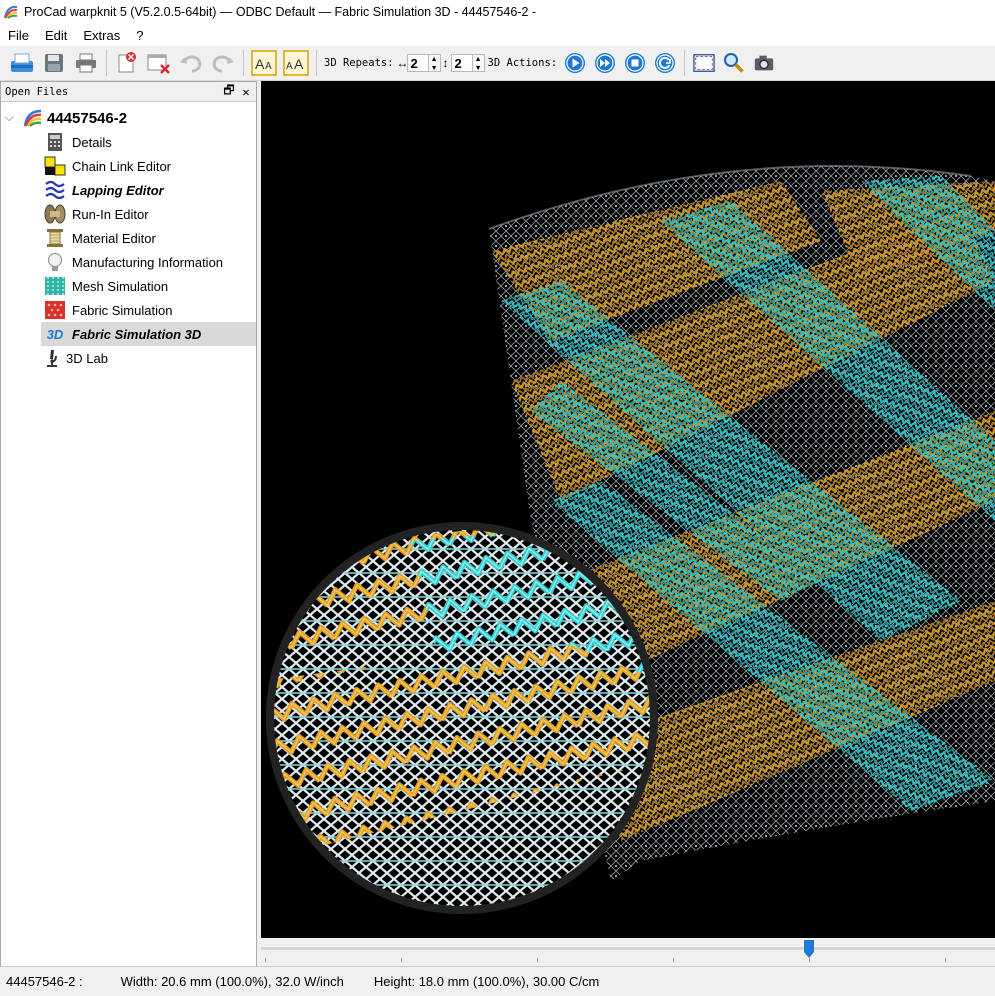 This screenshot has width=995, height=996. What do you see at coordinates (56, 35) in the screenshot?
I see `menu-edit: Edit` at bounding box center [56, 35].